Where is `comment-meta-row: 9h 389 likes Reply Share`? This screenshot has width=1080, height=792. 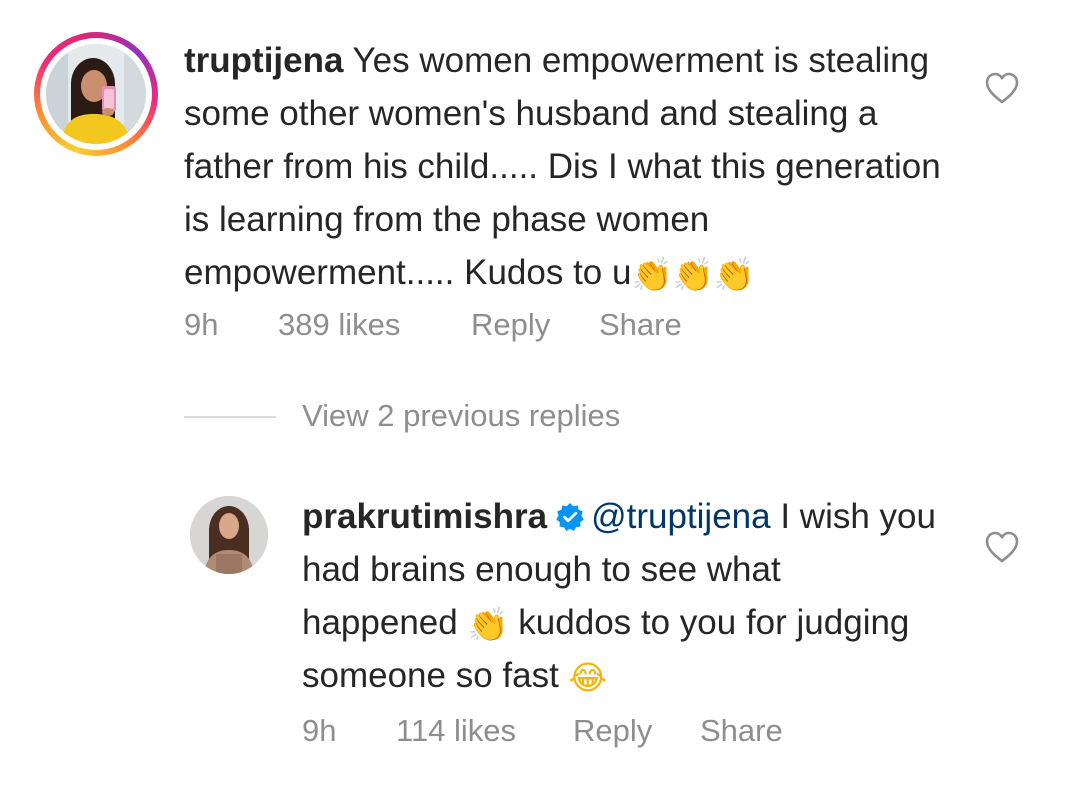
comment-meta-row: 9h 389 likes Reply Share is located at coordinates (534, 327).